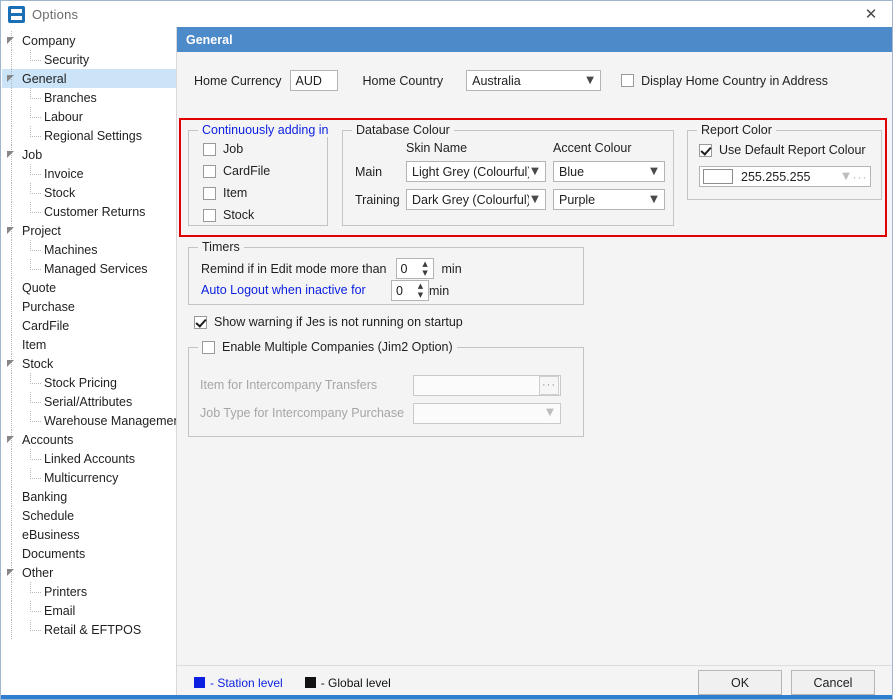 The width and height of the screenshot is (893, 700). I want to click on sidebar-item-other: Other, so click(89, 572).